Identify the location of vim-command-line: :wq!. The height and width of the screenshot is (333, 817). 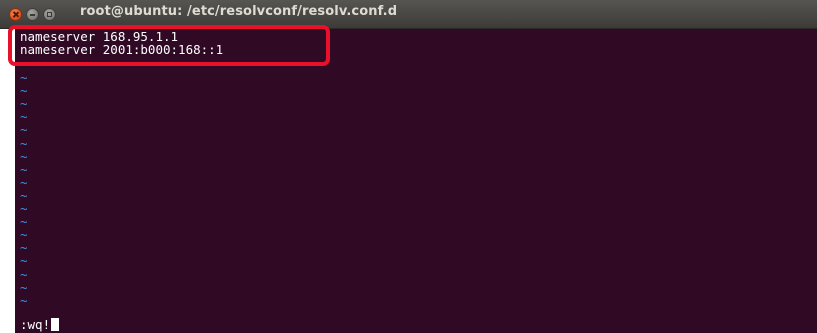
(40, 324).